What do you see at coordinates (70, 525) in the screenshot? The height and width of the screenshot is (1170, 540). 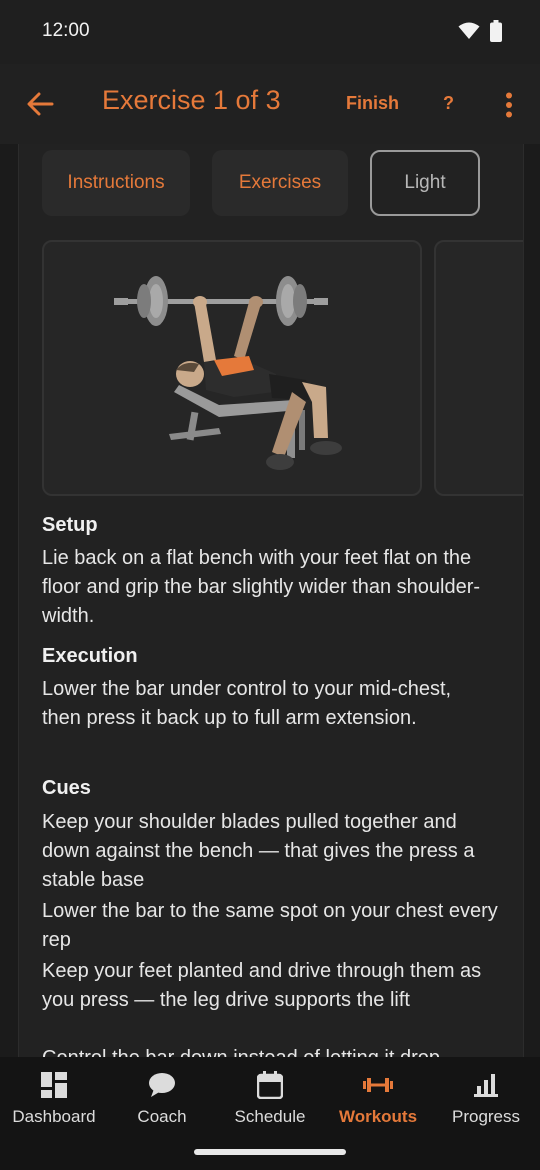 I see `section-title-setup: Setup` at bounding box center [70, 525].